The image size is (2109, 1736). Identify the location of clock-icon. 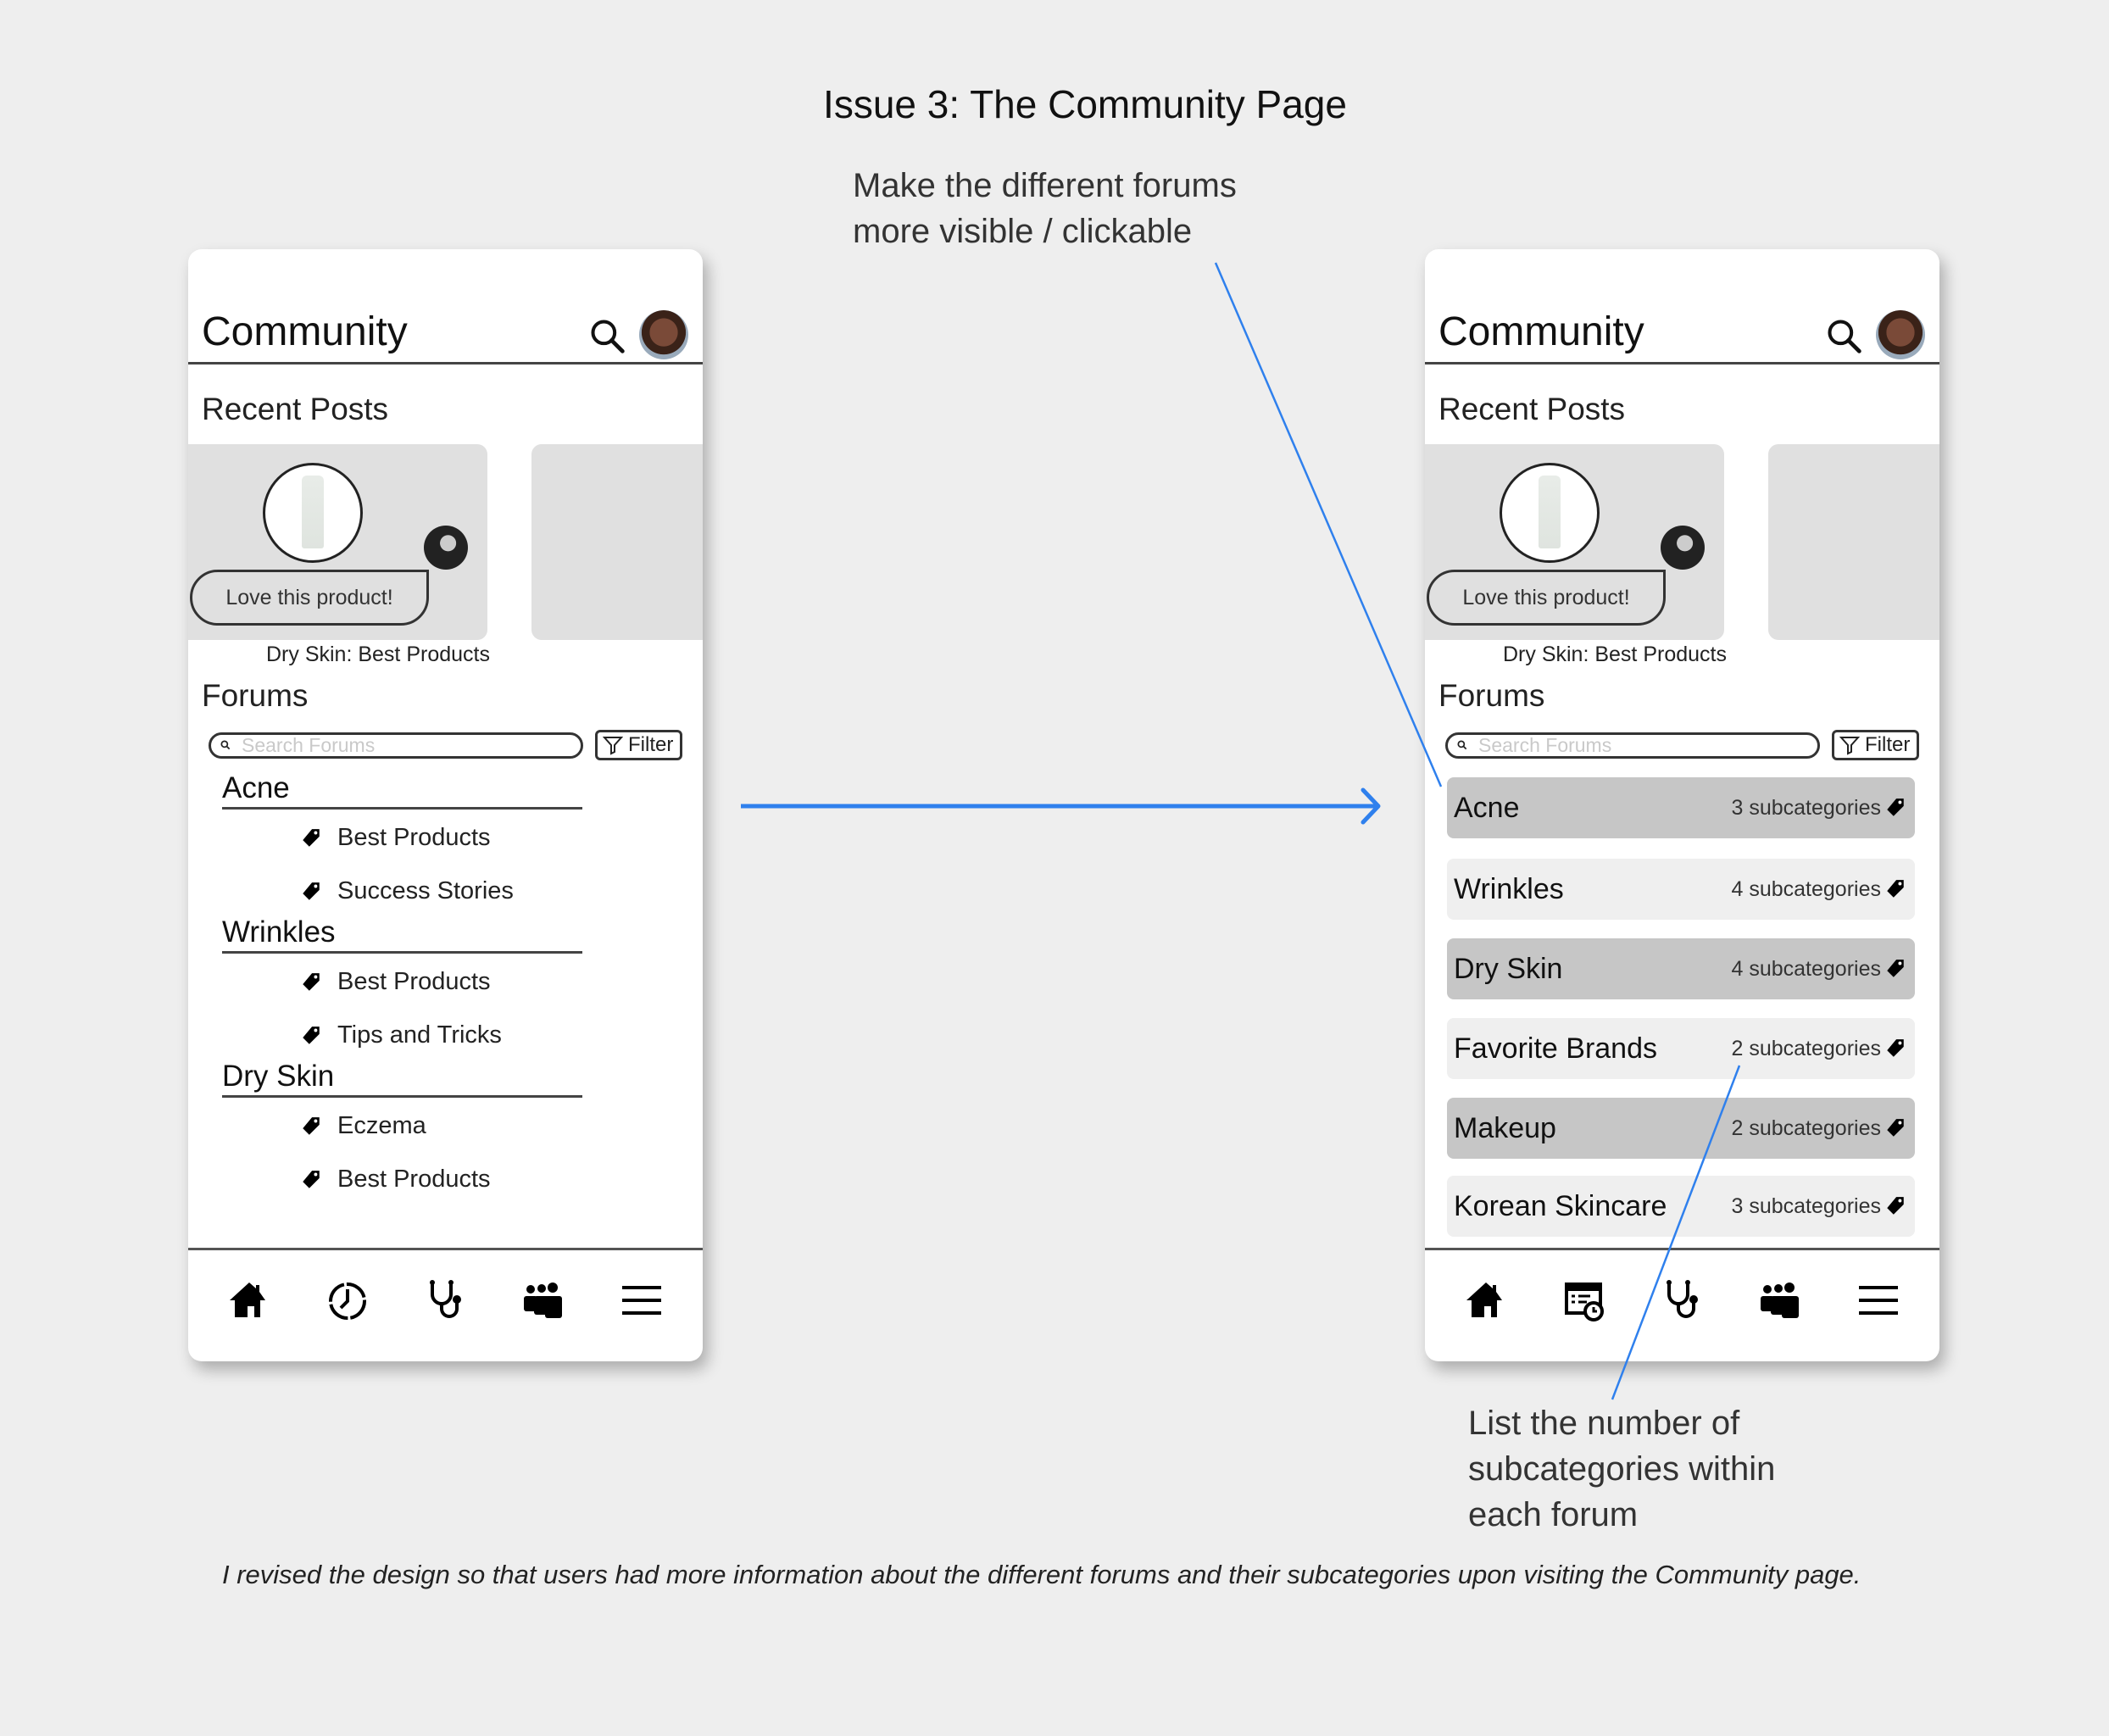
(347, 1300).